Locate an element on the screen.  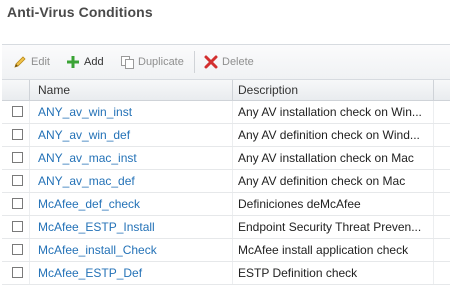
condition-name-link: McAfee_ESTP_Def is located at coordinates (90, 273).